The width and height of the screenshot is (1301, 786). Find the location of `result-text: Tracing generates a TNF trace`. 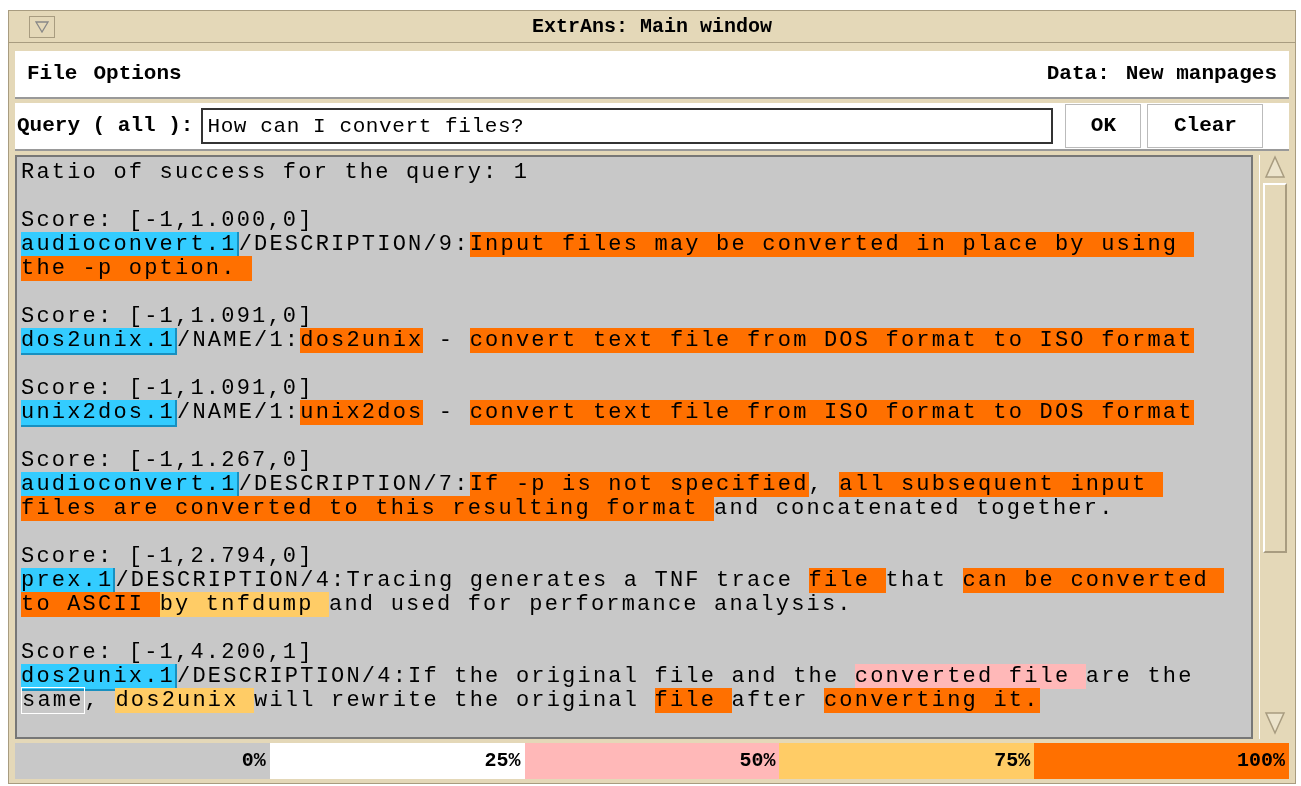

result-text: Tracing generates a TNF trace is located at coordinates (570, 580).